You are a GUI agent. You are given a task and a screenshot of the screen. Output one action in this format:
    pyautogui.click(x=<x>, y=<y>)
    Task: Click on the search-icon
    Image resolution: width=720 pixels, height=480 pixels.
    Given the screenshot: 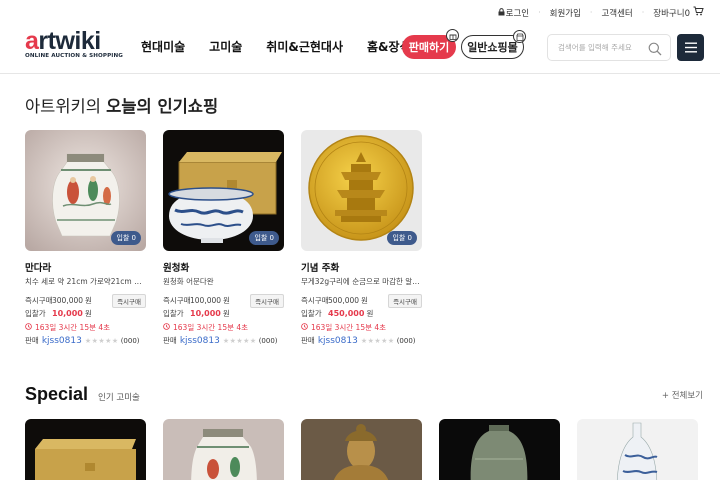 What is the action you would take?
    pyautogui.click(x=655, y=50)
    